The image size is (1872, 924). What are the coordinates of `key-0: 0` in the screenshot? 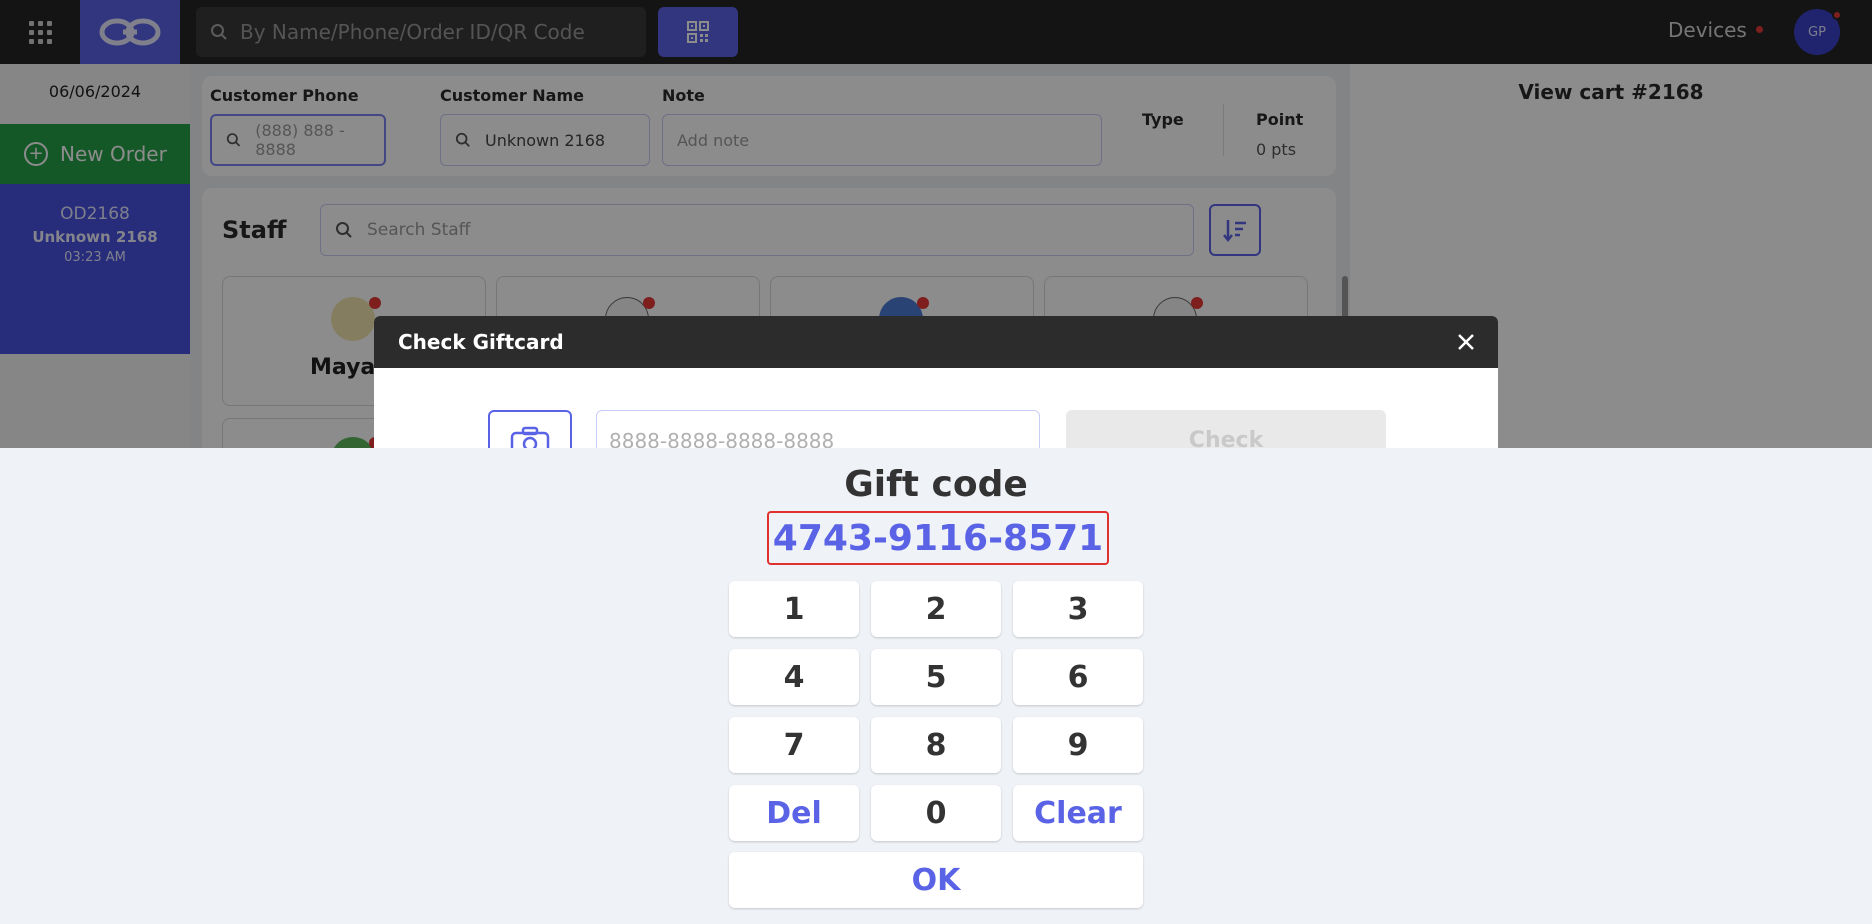 It's located at (936, 813).